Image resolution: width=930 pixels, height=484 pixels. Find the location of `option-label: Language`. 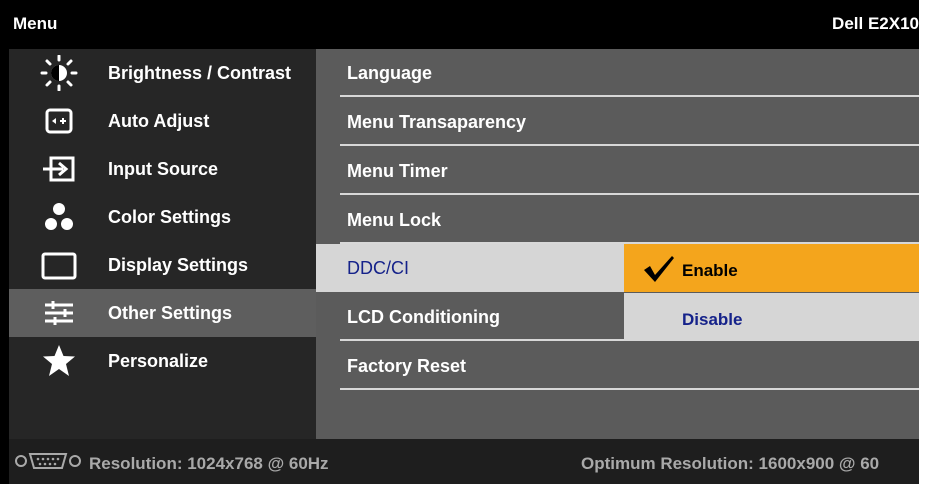

option-label: Language is located at coordinates (390, 73).